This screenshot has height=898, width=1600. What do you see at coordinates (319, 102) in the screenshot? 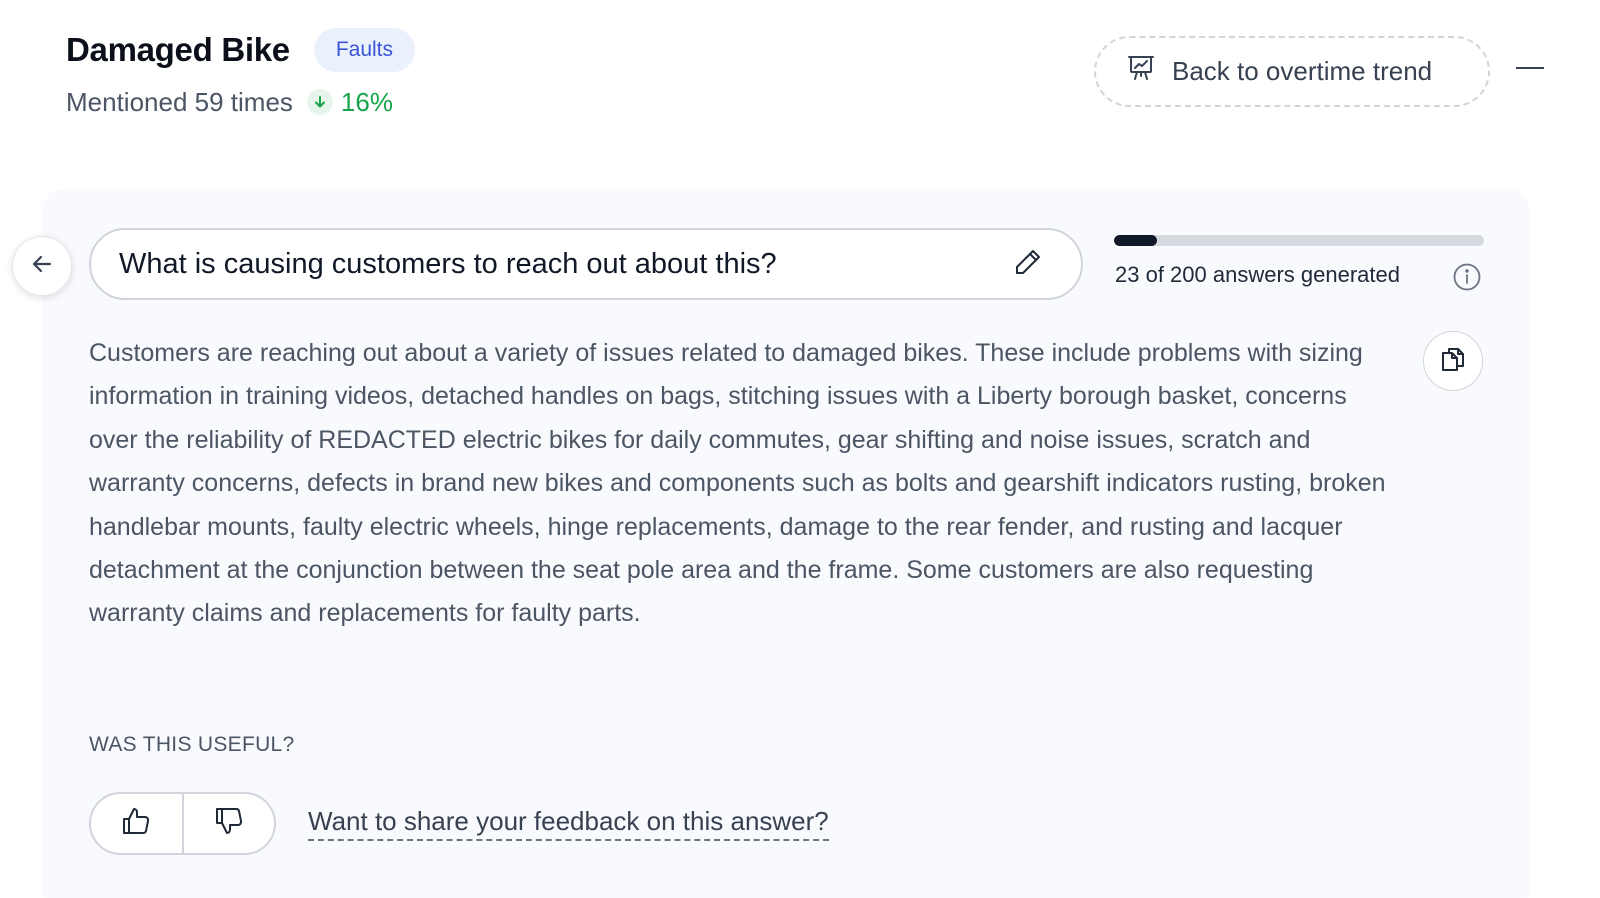
I see `arrow-down-icon` at bounding box center [319, 102].